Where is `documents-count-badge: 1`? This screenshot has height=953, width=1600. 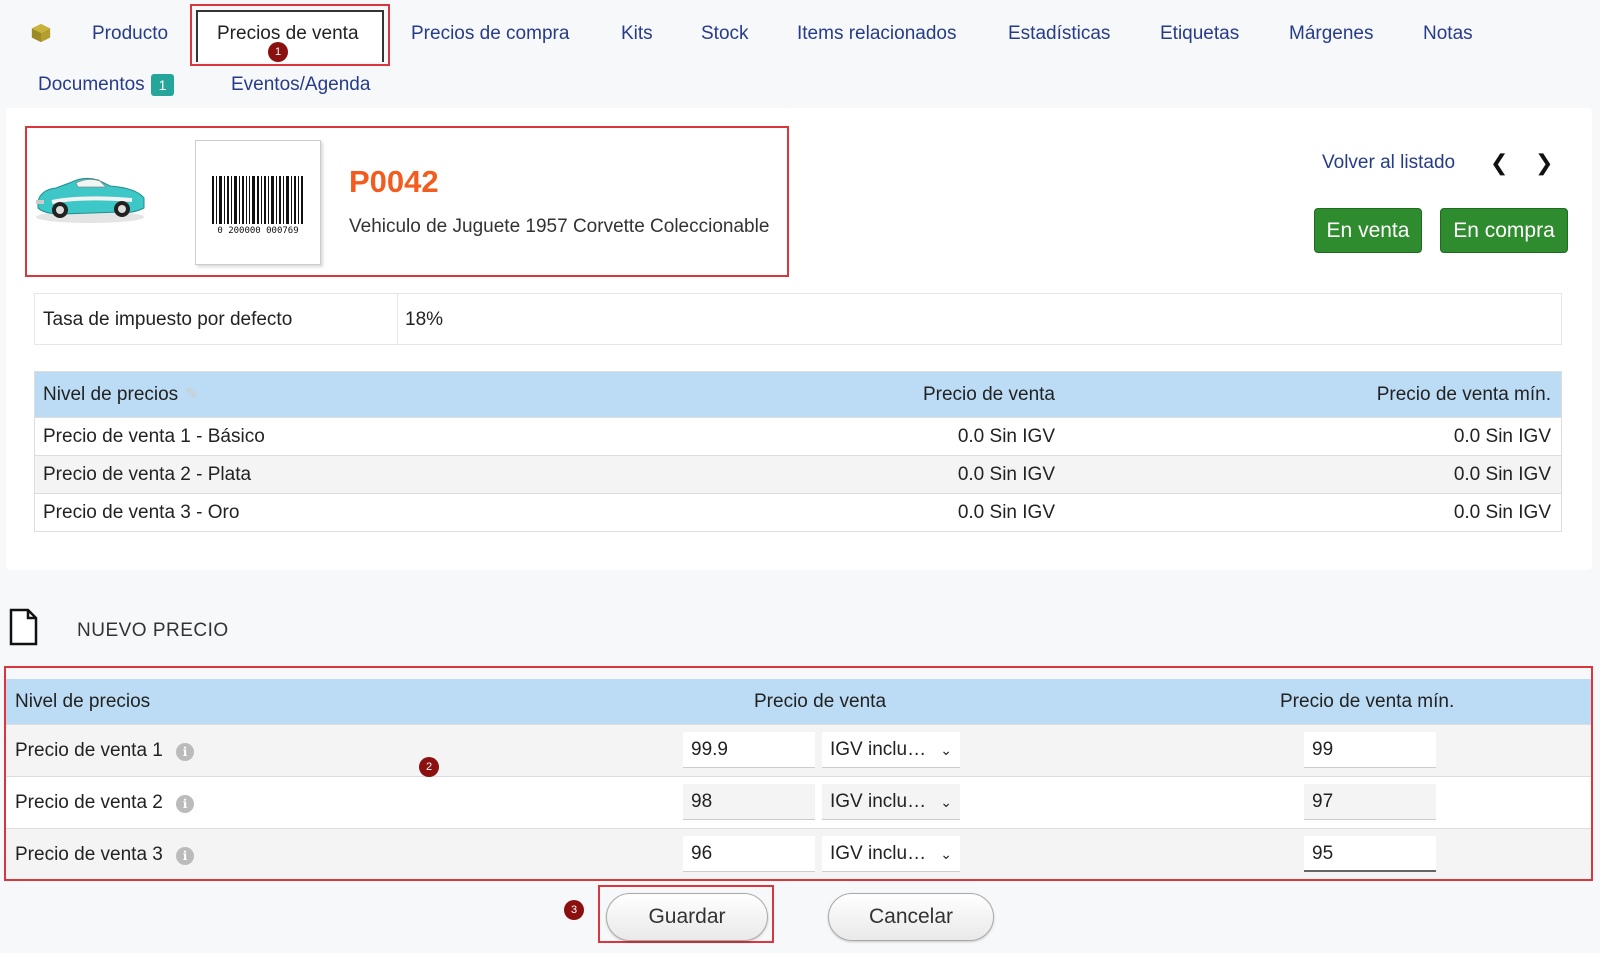 documents-count-badge: 1 is located at coordinates (162, 85).